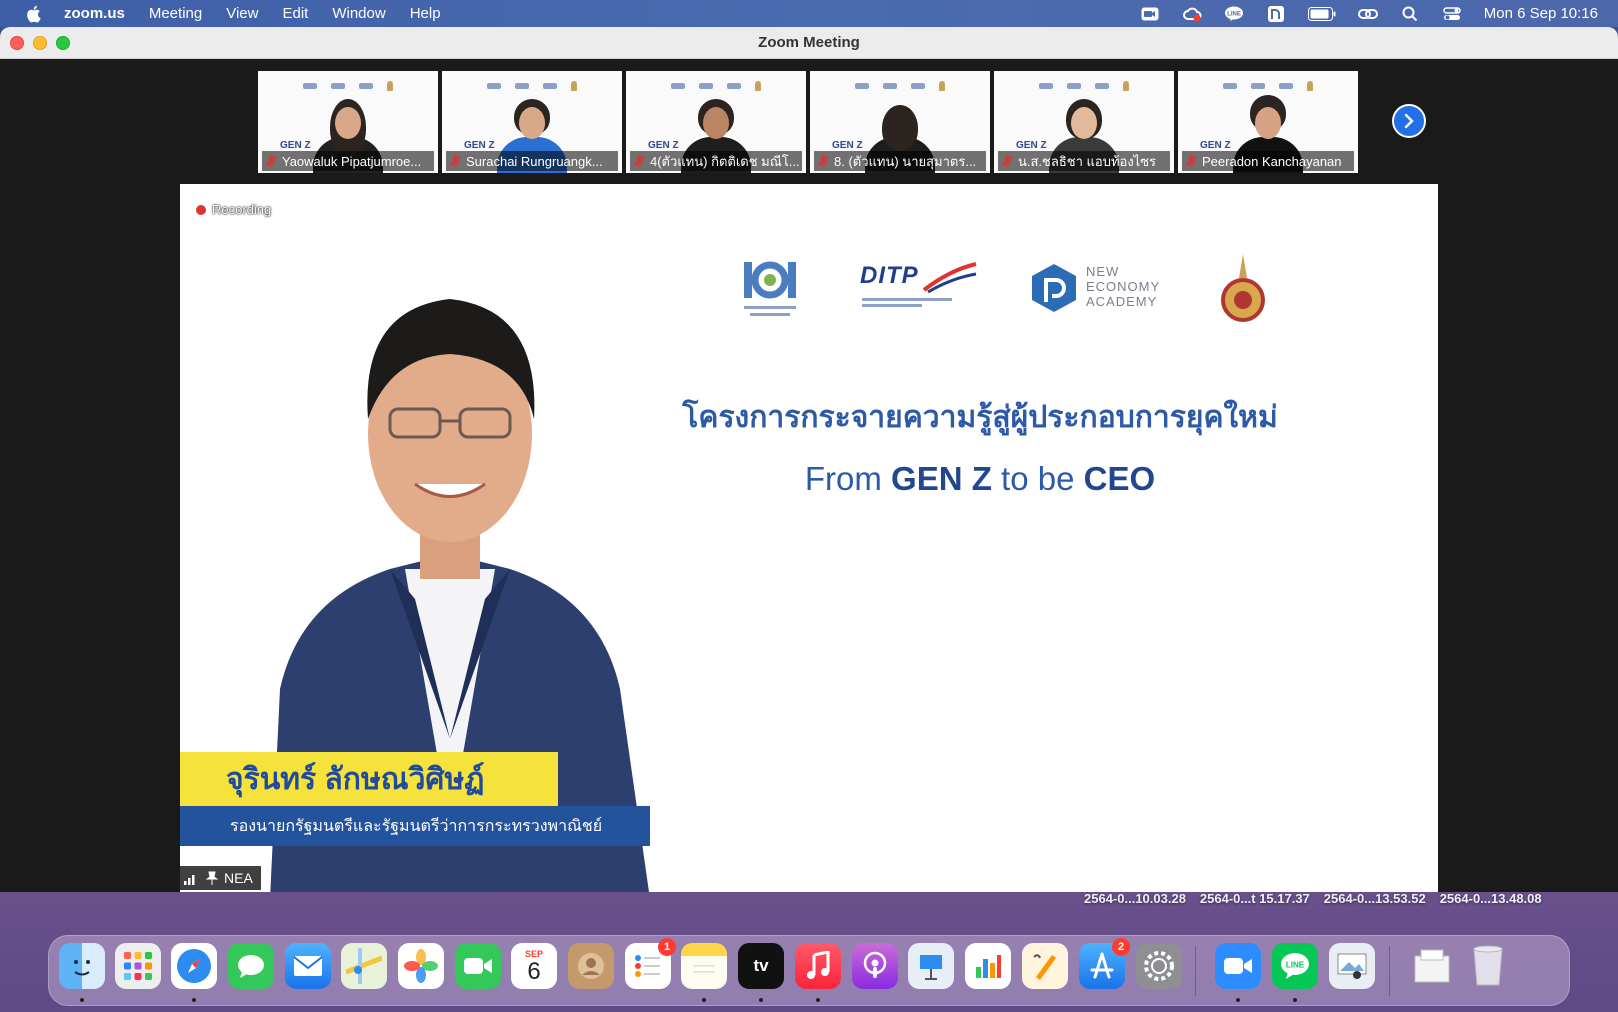  I want to click on signal-strength-icon, so click(189, 880).